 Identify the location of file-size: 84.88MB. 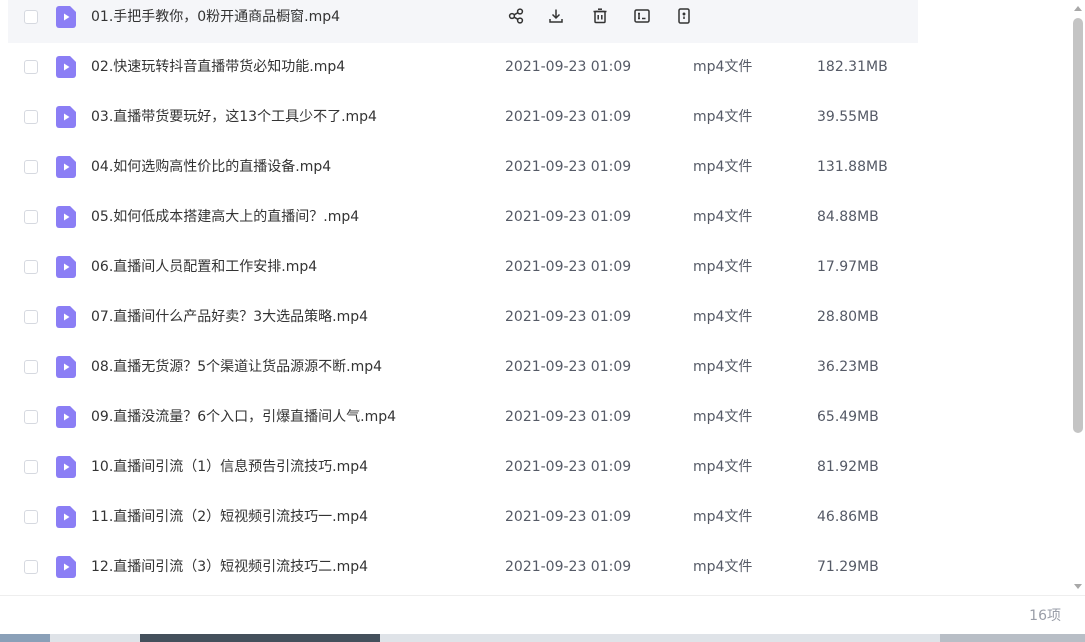
(848, 217).